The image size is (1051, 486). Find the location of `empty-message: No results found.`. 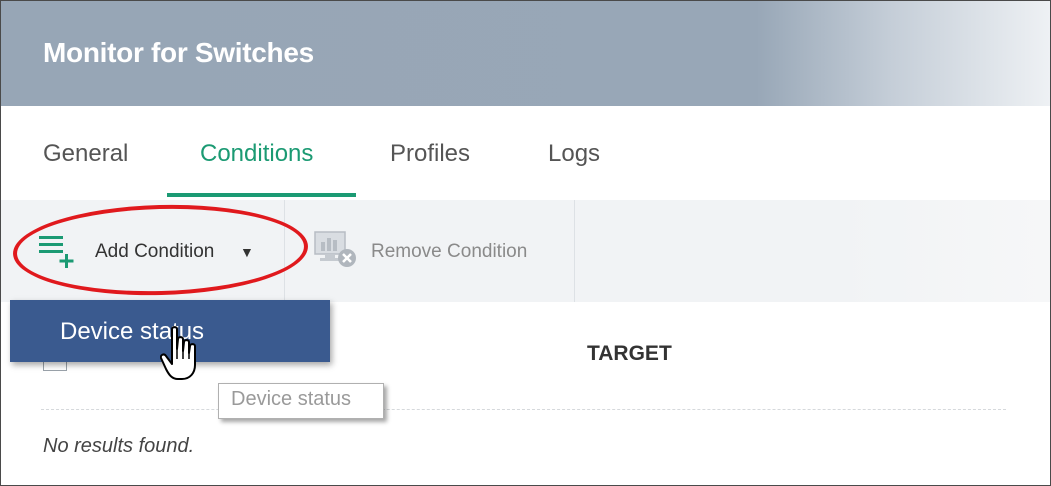

empty-message: No results found. is located at coordinates (119, 446).